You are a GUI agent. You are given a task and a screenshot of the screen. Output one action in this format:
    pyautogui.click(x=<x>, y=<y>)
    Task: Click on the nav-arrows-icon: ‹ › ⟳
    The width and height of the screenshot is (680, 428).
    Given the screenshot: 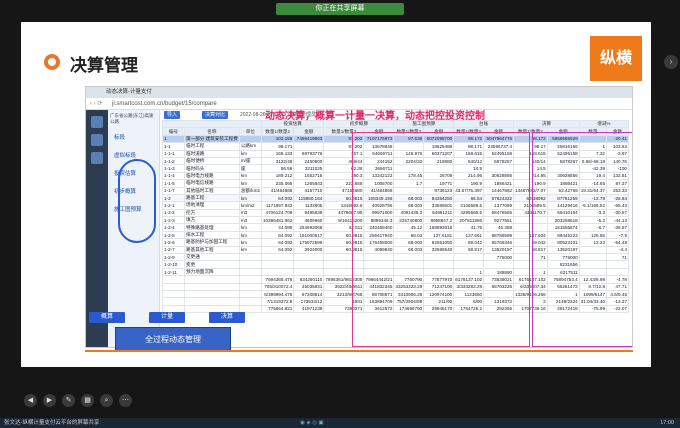 What is the action you would take?
    pyautogui.click(x=96, y=104)
    